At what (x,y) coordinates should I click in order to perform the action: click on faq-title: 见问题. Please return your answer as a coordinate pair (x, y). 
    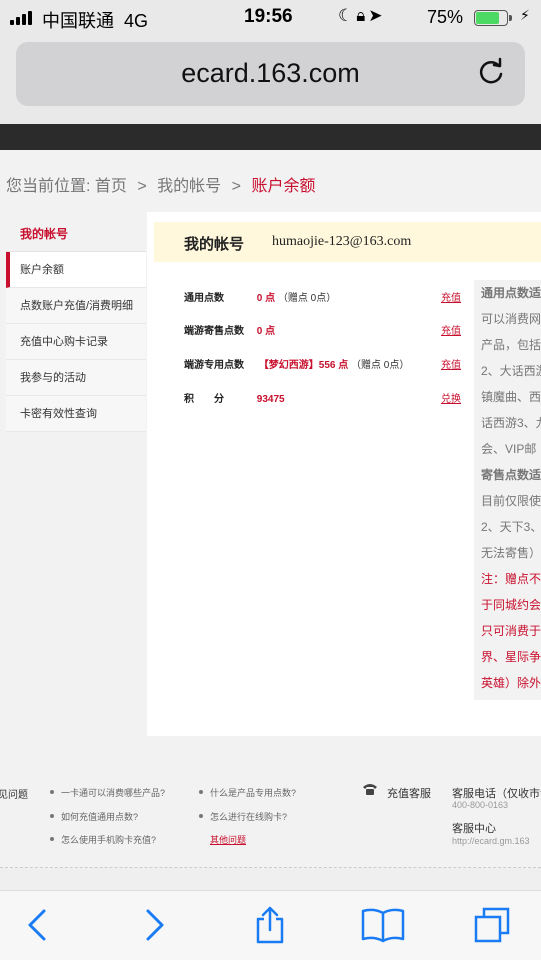
    Looking at the image, I should click on (14, 795).